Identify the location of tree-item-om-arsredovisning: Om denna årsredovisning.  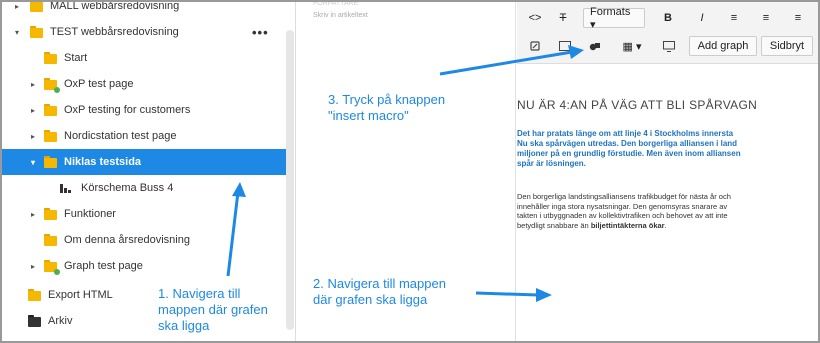
(143, 240).